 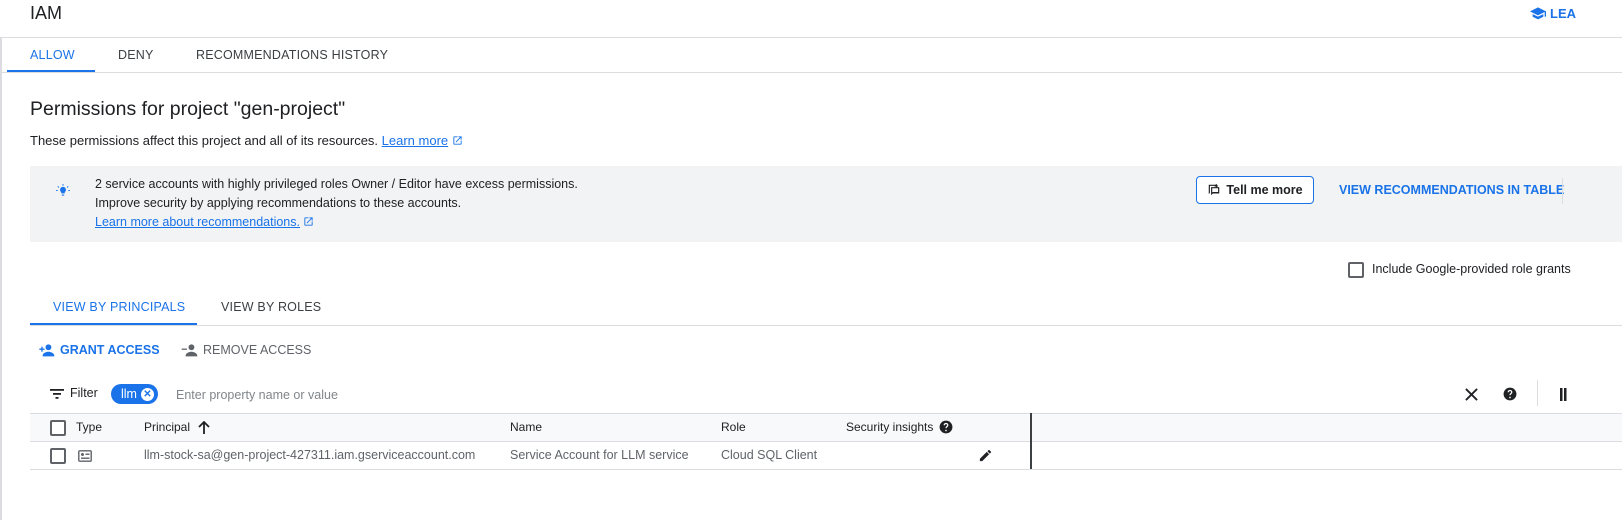 I want to click on grant-access-label: GRANT ACCESS, so click(x=110, y=350).